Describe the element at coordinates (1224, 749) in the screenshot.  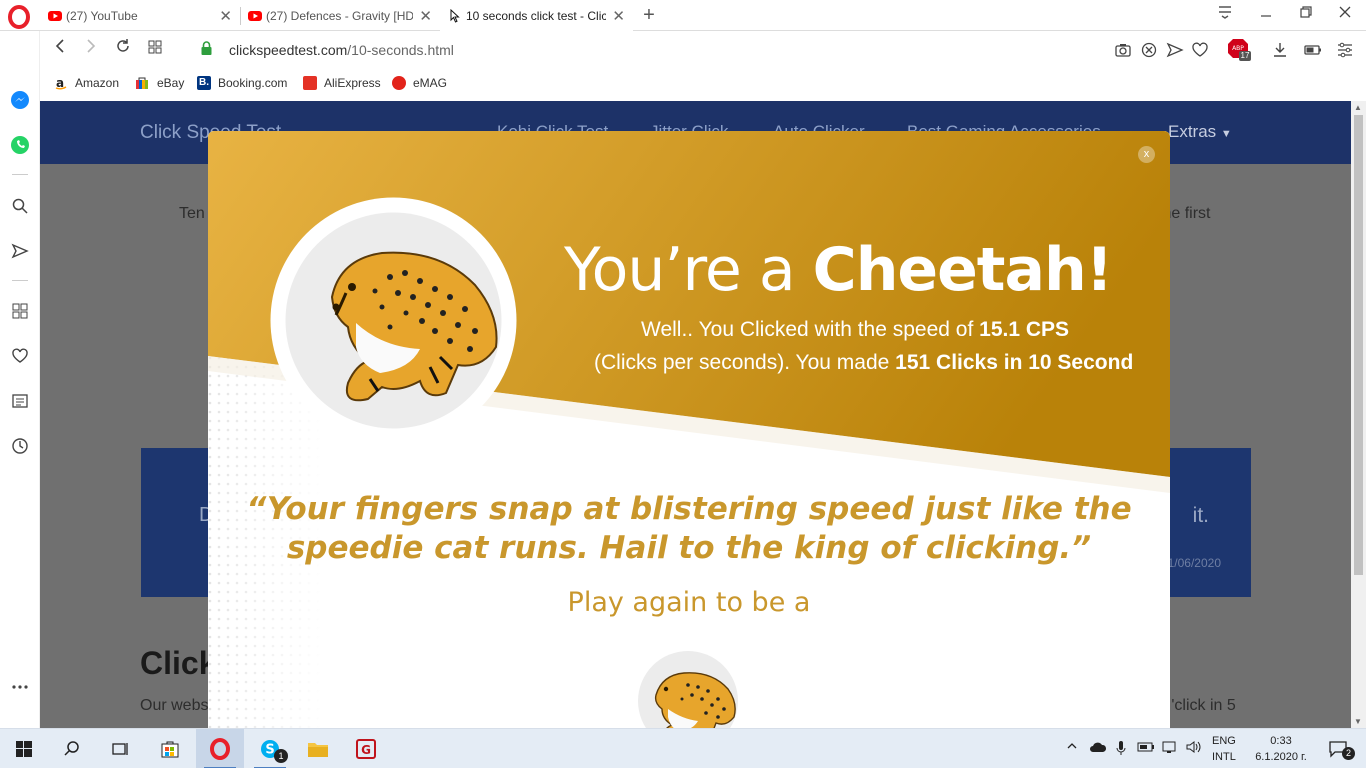
I see `input-language: ENG INTL` at that location.